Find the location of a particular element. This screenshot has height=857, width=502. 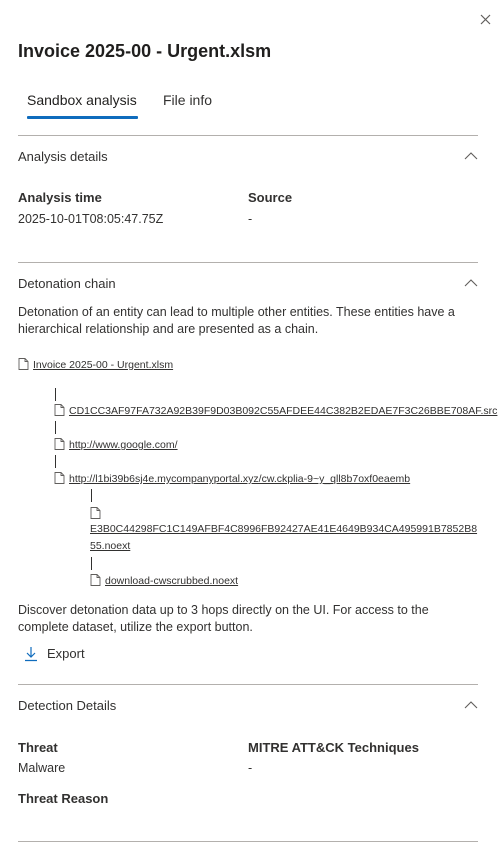

chain-root-item: Invoice 2025-00 - Urgent.xlsm is located at coordinates (95, 364).